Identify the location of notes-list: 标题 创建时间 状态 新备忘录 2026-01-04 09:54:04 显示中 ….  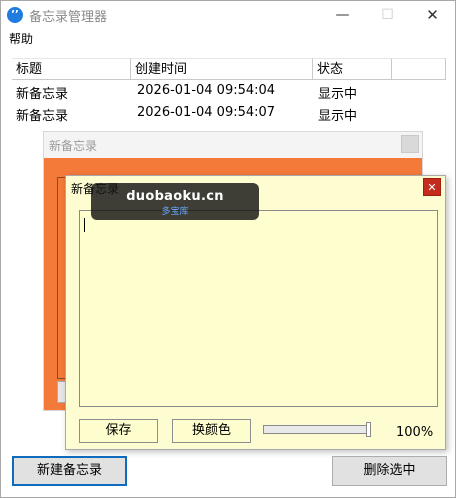
(229, 97).